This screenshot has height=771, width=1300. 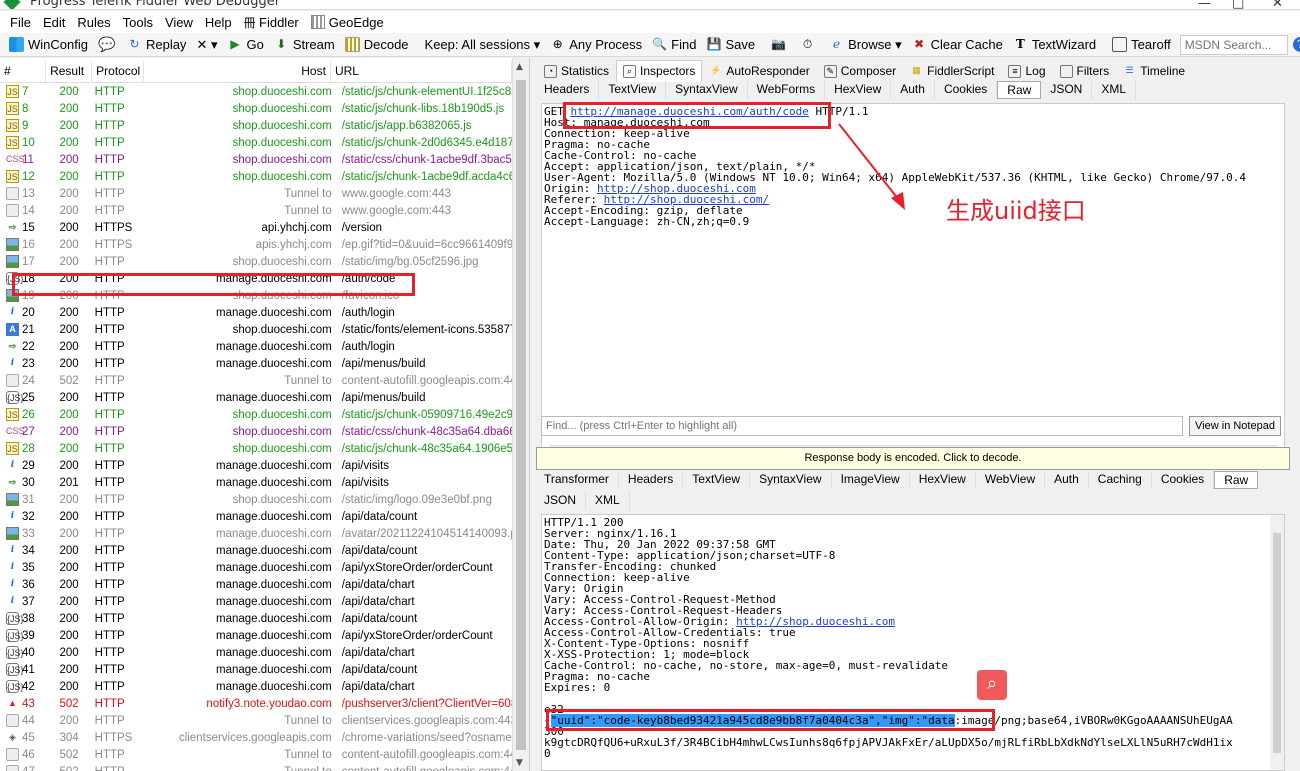 I want to click on tab-filters: Filters, so click(x=1085, y=71).